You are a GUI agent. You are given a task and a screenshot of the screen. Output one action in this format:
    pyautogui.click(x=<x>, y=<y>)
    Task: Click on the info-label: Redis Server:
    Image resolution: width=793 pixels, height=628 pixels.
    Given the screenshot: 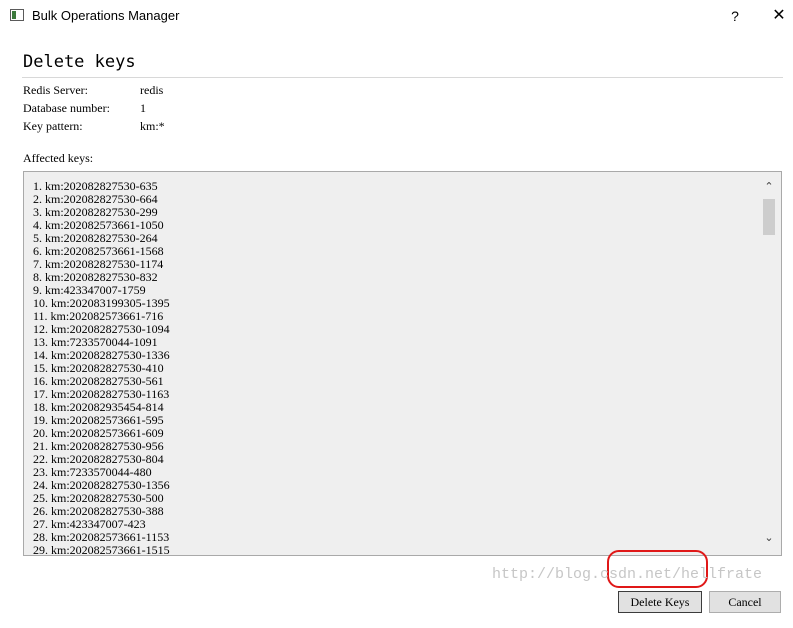 What is the action you would take?
    pyautogui.click(x=55, y=90)
    